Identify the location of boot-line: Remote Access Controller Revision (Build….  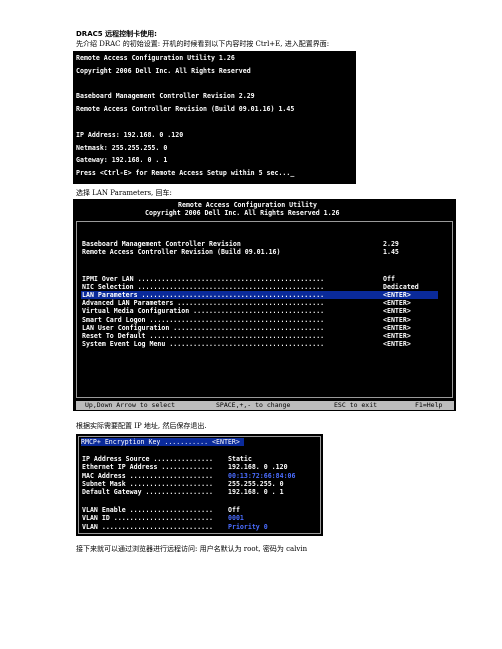
(185, 109).